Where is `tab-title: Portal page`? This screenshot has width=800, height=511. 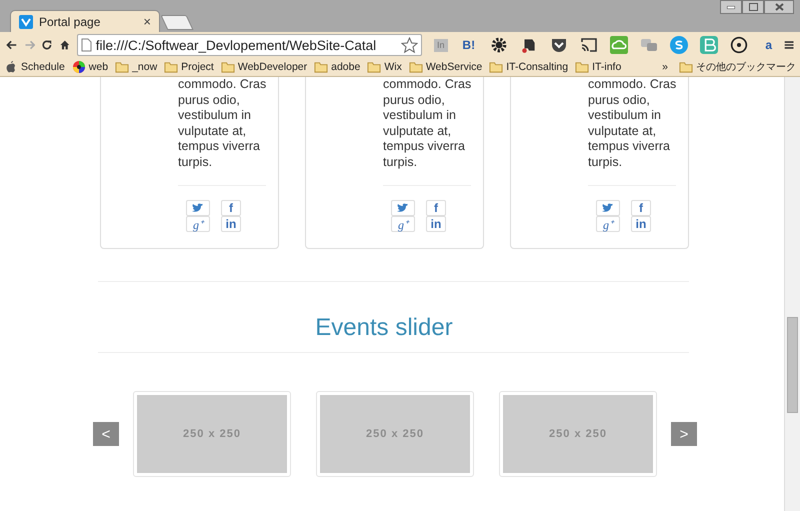 tab-title: Portal page is located at coordinates (70, 21).